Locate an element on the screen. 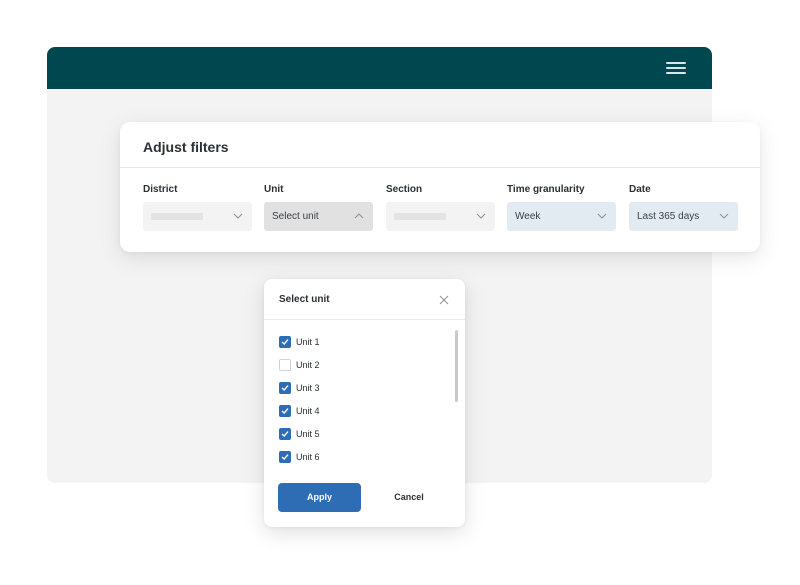 Image resolution: width=800 pixels, height=585 pixels. unit-option-3: Unit 3 is located at coordinates (359, 393).